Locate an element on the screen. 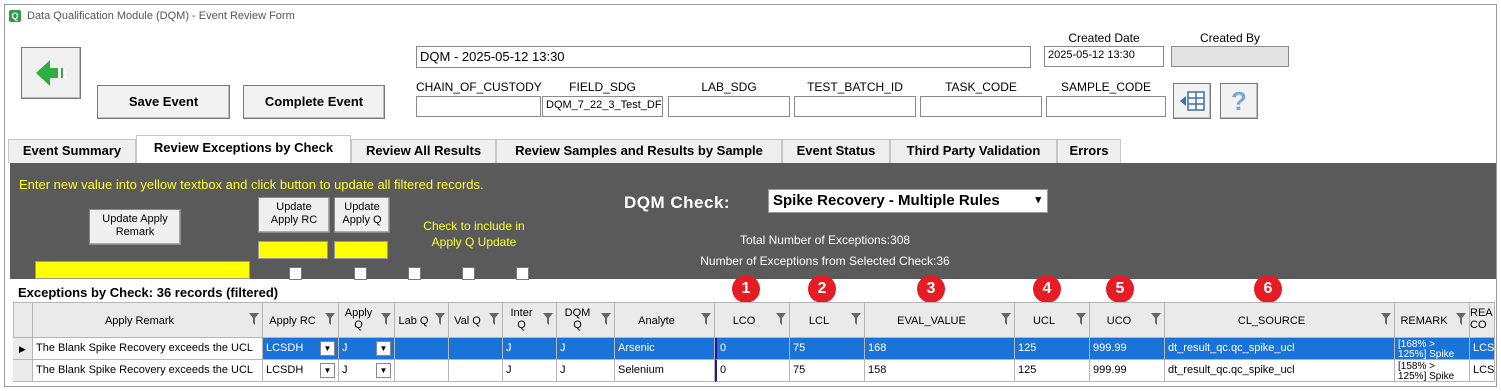  col-ucl: UCL is located at coordinates (1052, 320).